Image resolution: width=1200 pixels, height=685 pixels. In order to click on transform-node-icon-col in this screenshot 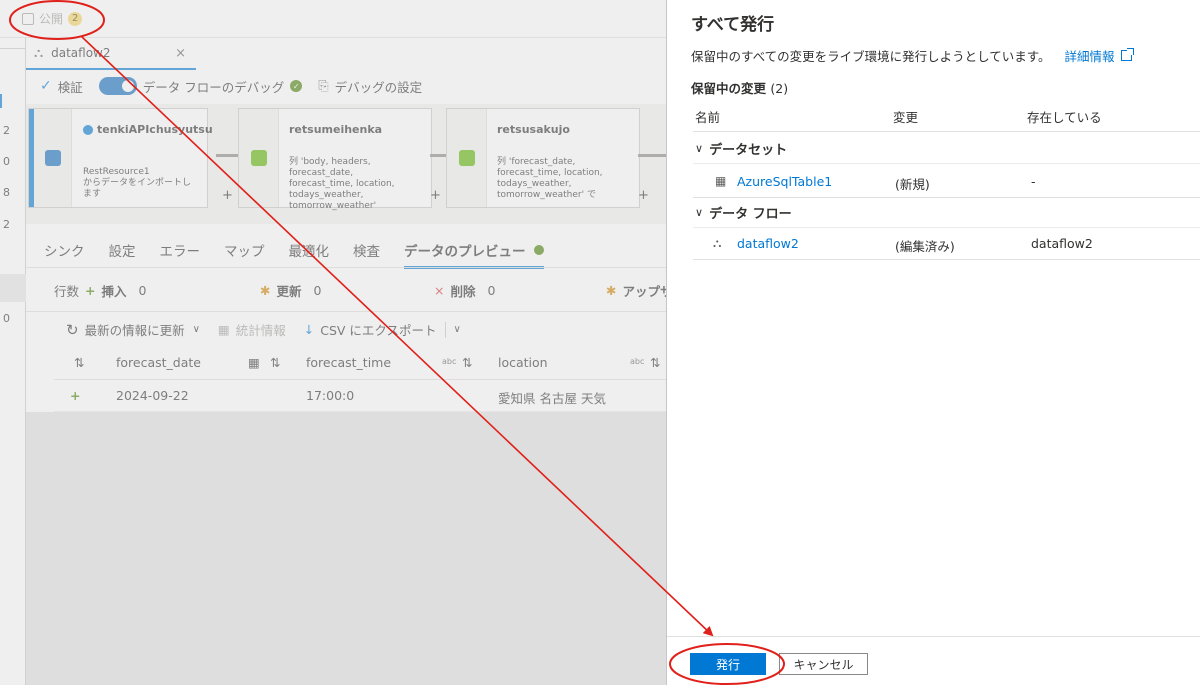, I will do `click(467, 158)`.